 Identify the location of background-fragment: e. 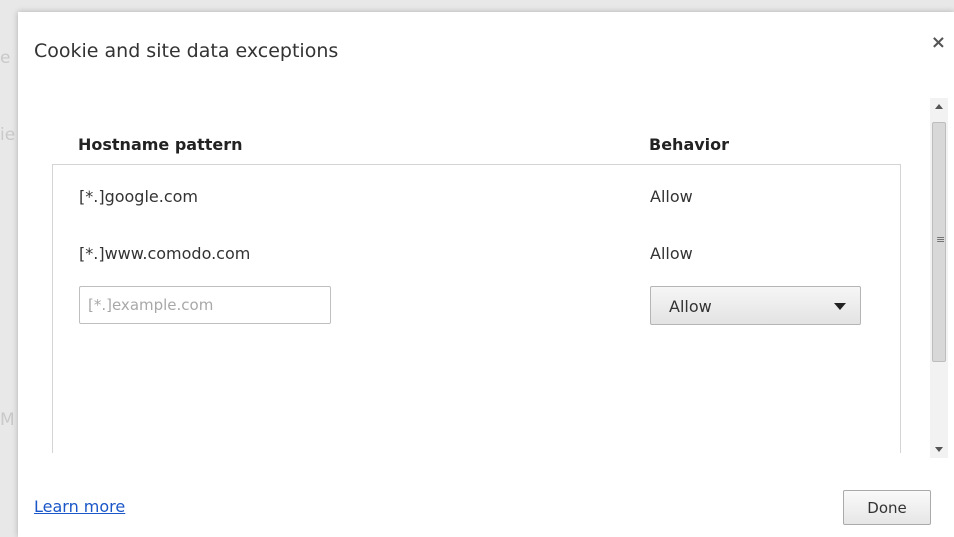
(5, 58).